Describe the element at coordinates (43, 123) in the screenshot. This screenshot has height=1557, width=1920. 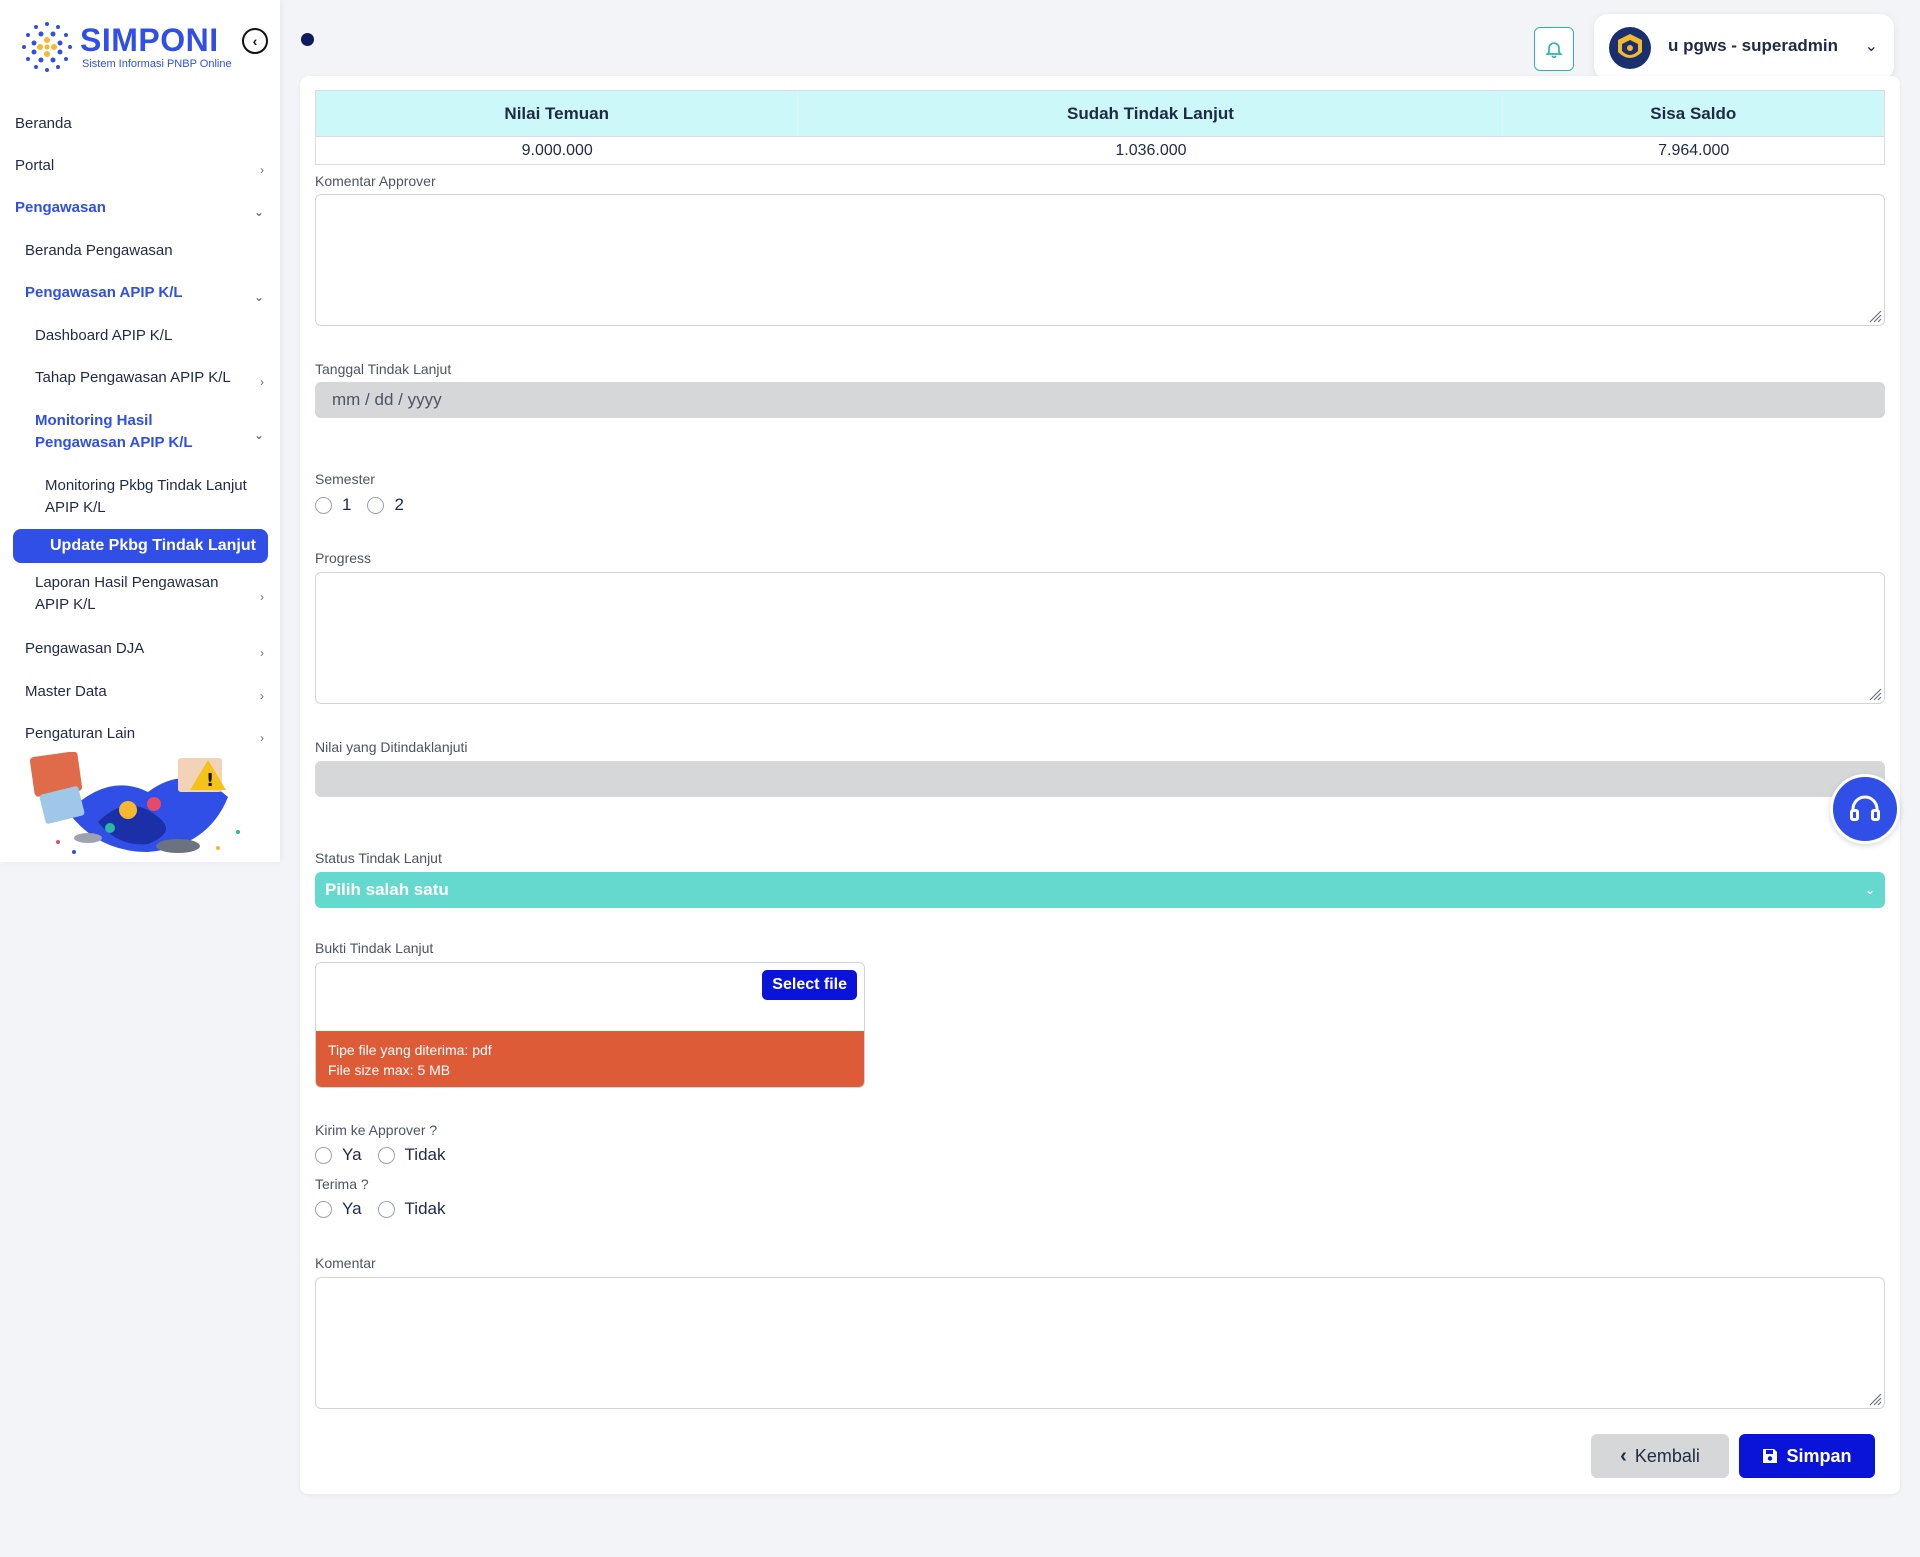
I see `sidebar-item-label: Beranda` at that location.